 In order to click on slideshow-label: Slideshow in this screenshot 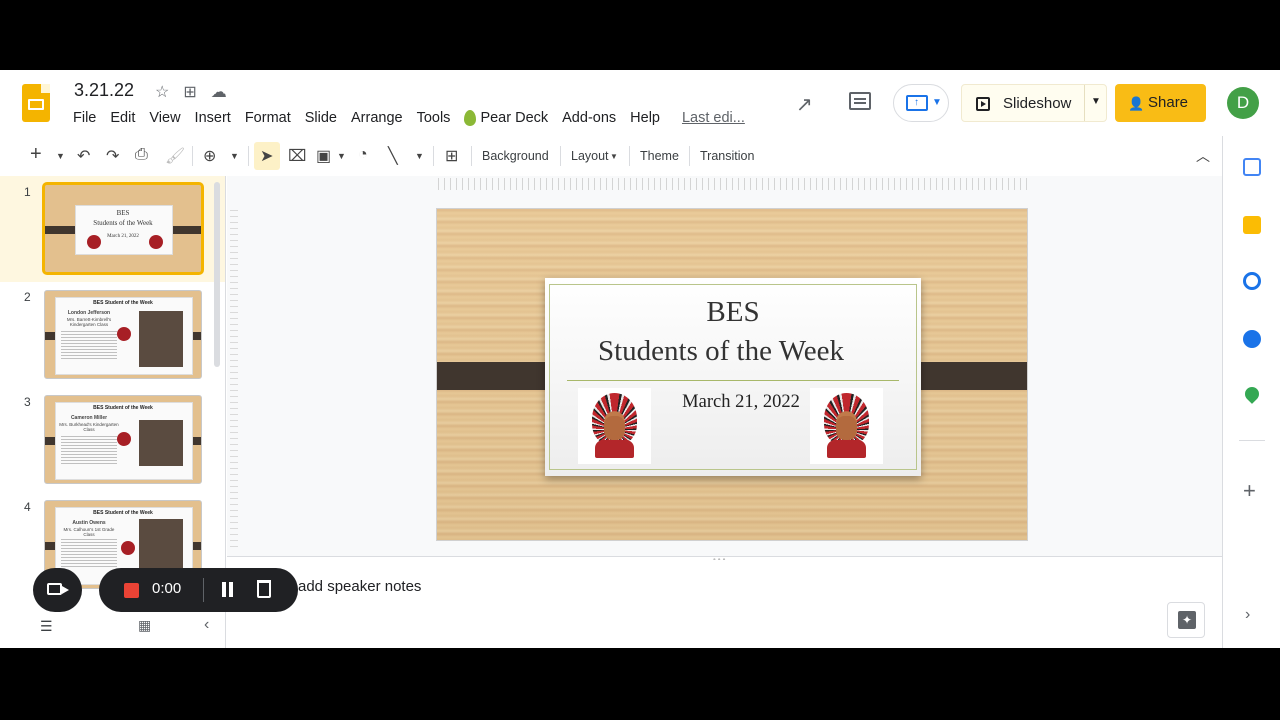, I will do `click(1037, 103)`.